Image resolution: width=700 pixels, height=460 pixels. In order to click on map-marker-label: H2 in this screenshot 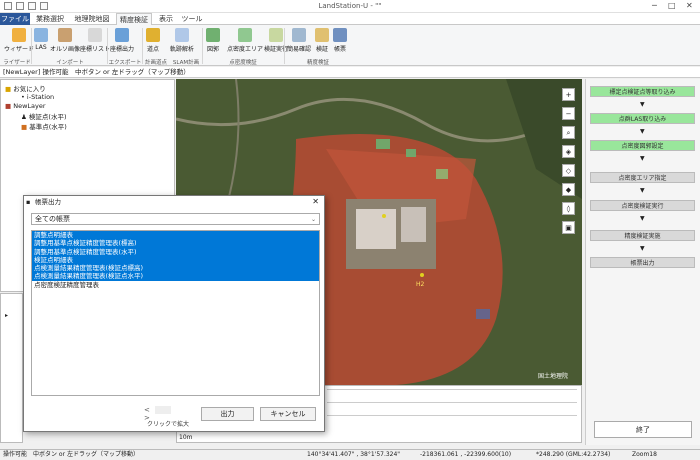, I will do `click(420, 284)`.